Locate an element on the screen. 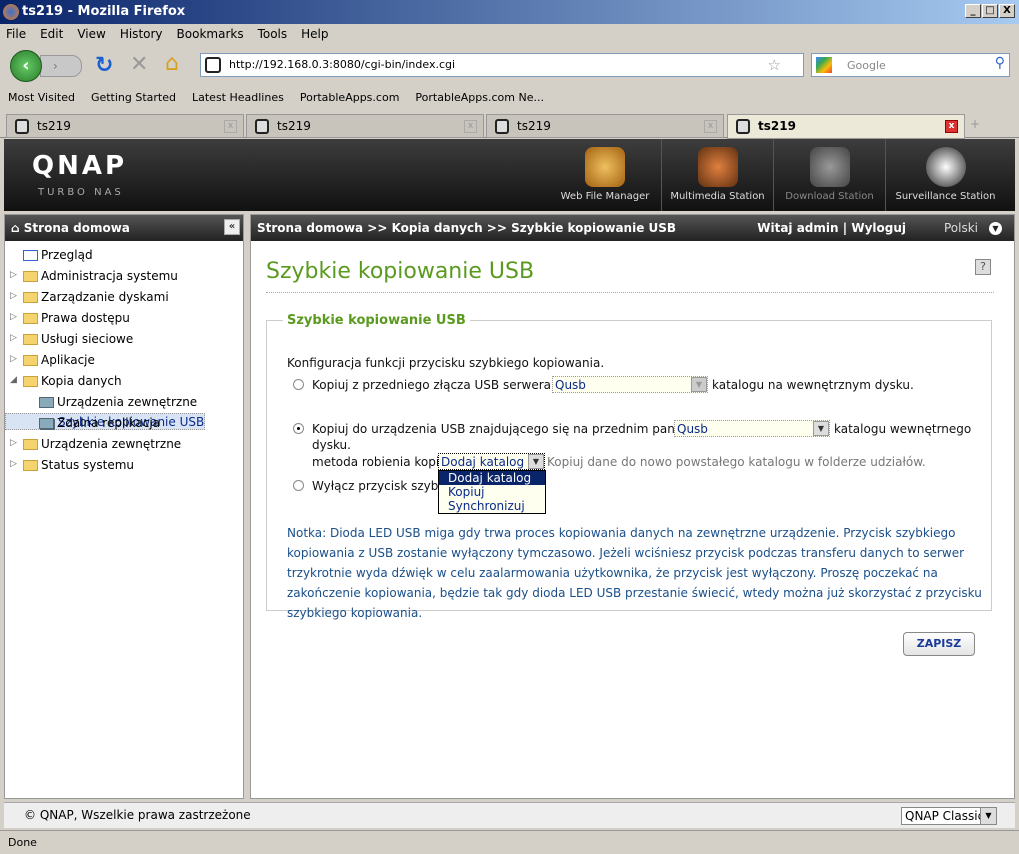 Image resolution: width=1019 pixels, height=854 pixels. collapse-arrow-icon: ◢ is located at coordinates (13, 380).